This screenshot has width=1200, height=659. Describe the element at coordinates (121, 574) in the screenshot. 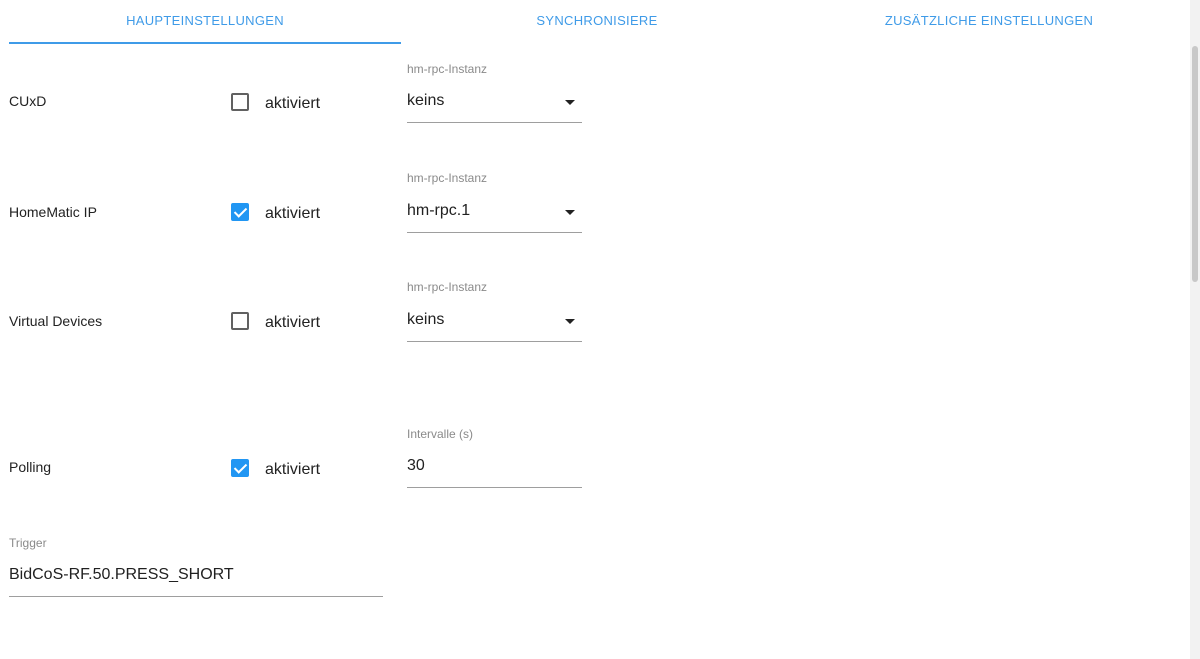

I see `trigger-value: BidCoS-RF.50.PRESS_SHORT` at that location.